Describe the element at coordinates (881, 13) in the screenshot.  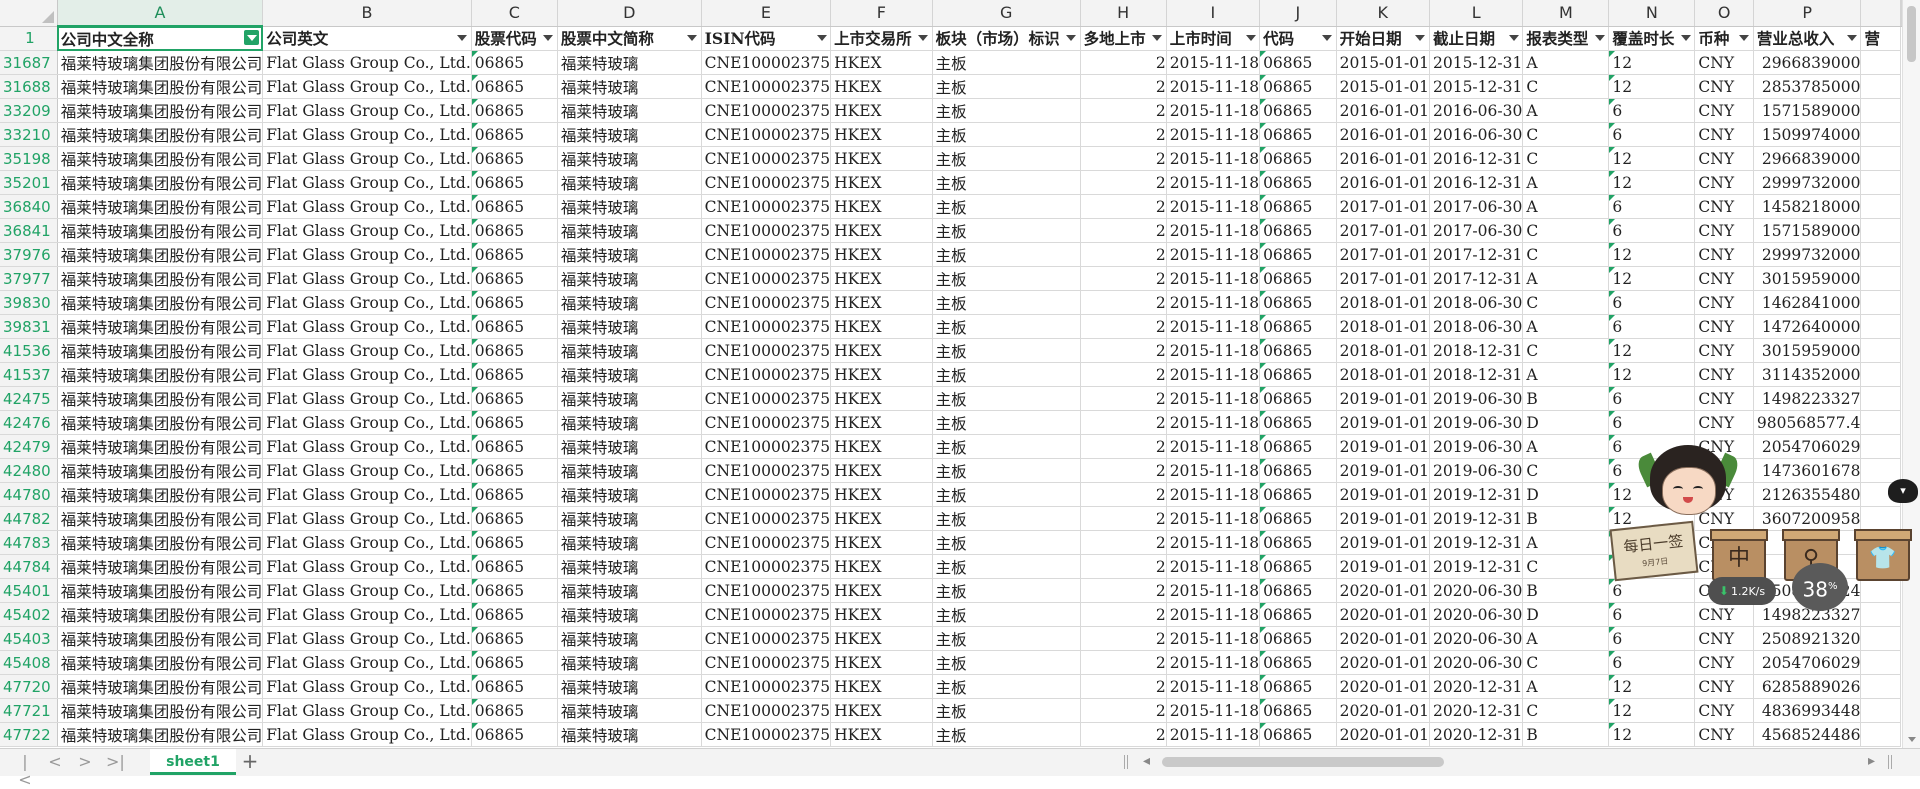
I see `column-letter-f: F` at that location.